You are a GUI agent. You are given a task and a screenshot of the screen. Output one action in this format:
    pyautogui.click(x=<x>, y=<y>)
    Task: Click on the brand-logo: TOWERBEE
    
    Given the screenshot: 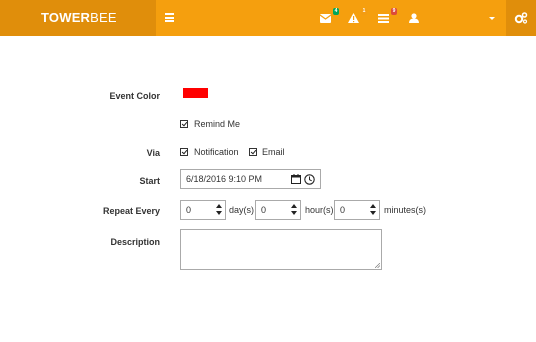 What is the action you would take?
    pyautogui.click(x=78, y=18)
    